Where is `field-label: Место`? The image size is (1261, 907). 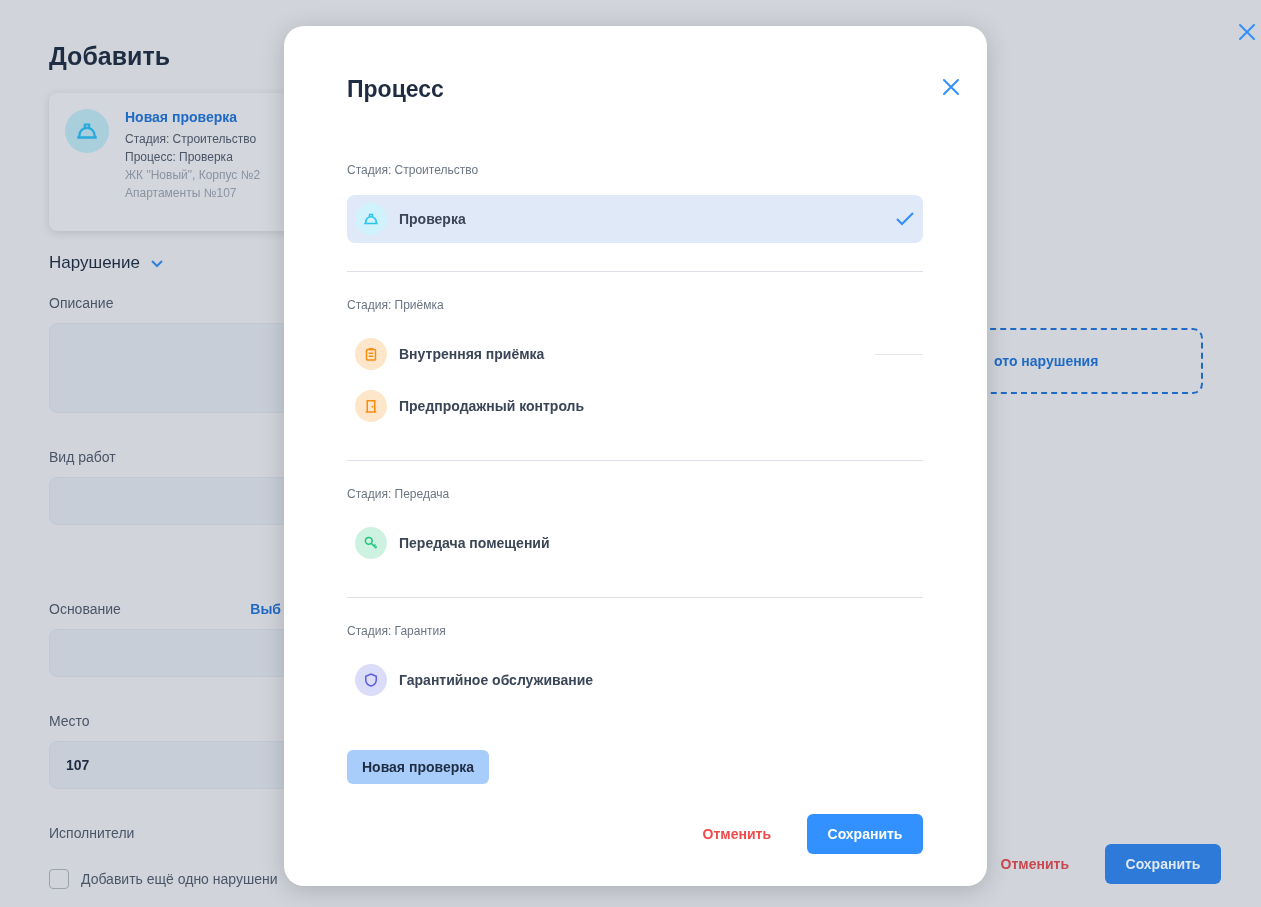 field-label: Место is located at coordinates (69, 721).